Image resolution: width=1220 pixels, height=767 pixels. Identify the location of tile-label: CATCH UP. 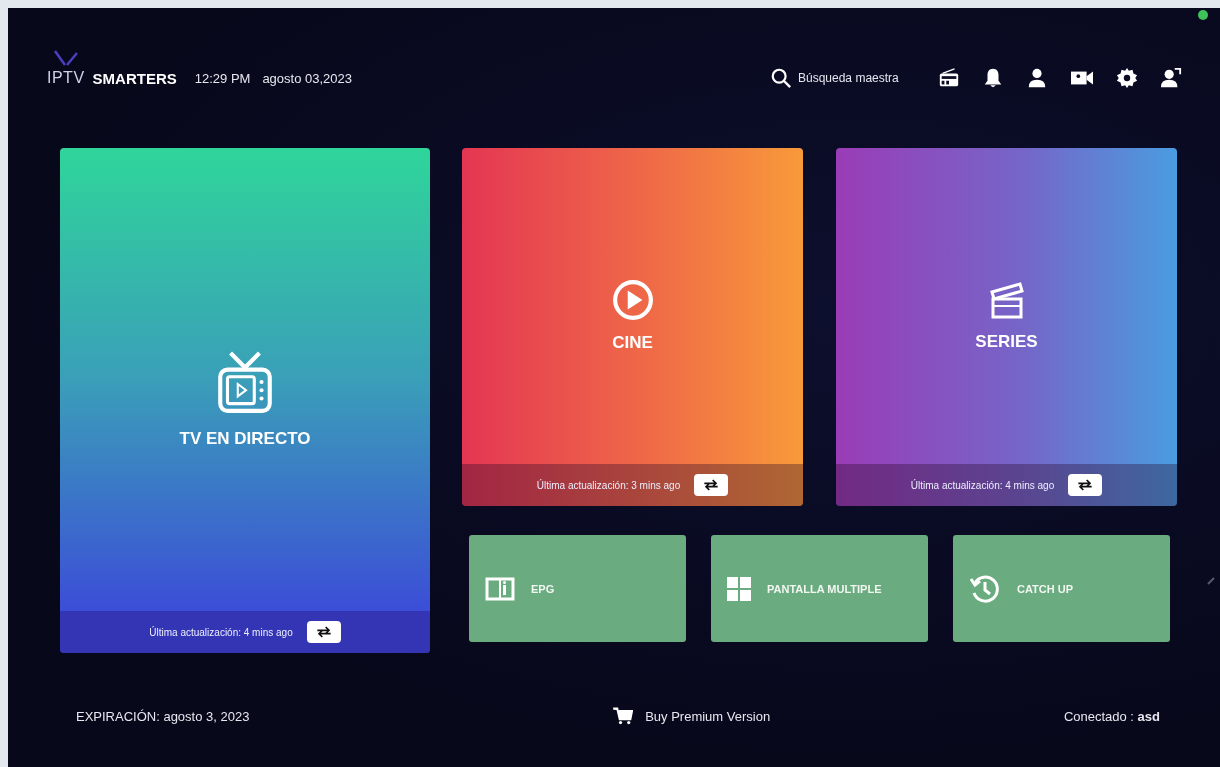
(1045, 588).